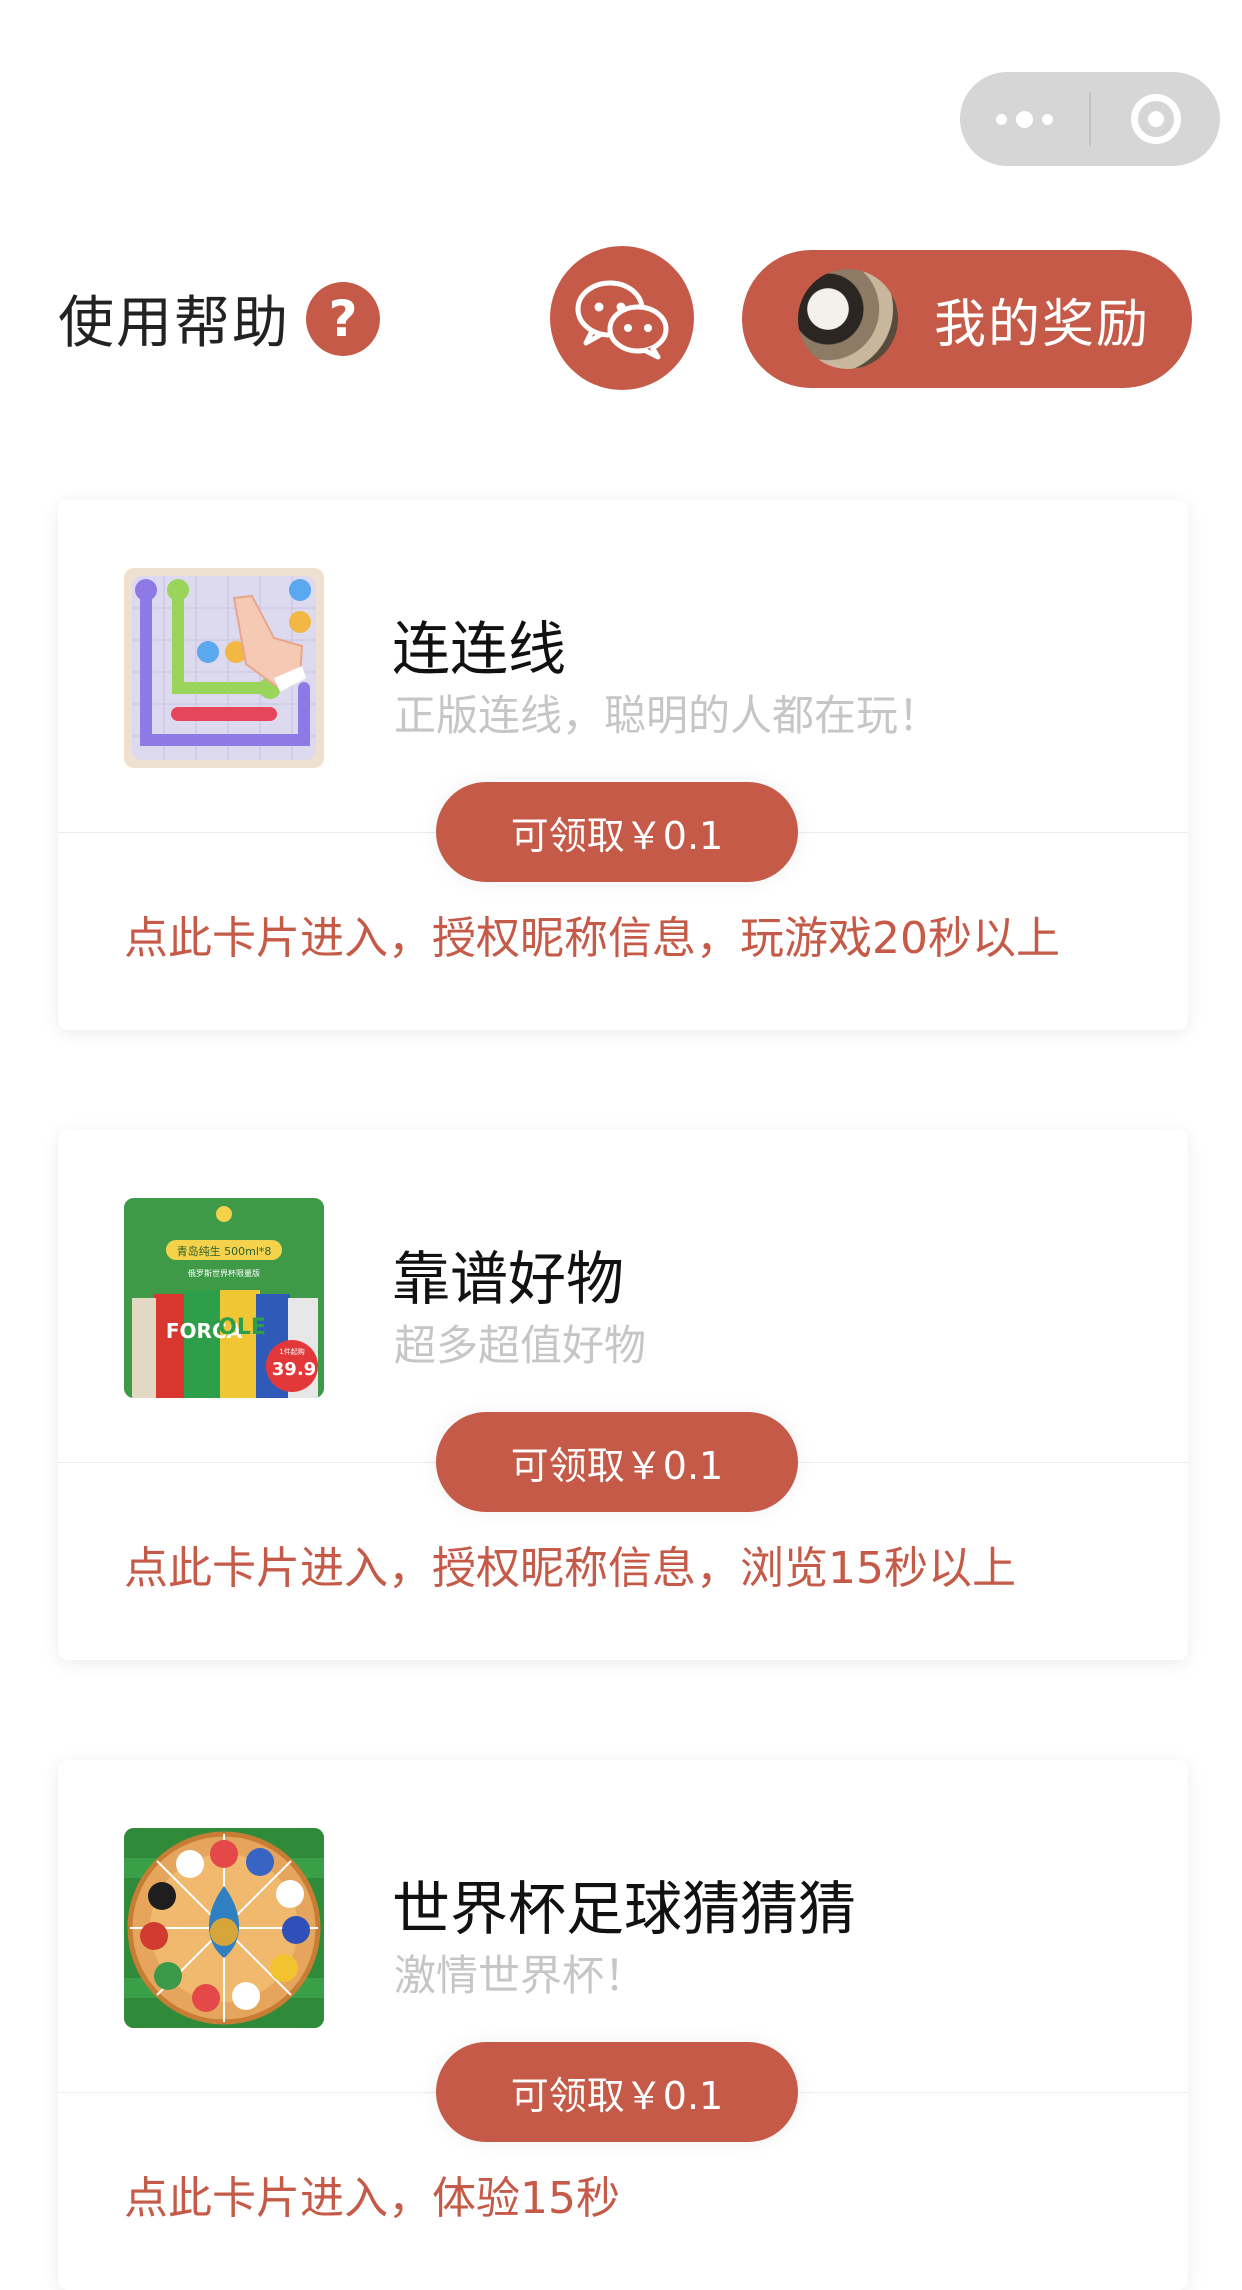 This screenshot has width=1242, height=2290. I want to click on card-title: 世界杯足球猜猜猜, so click(624, 1909).